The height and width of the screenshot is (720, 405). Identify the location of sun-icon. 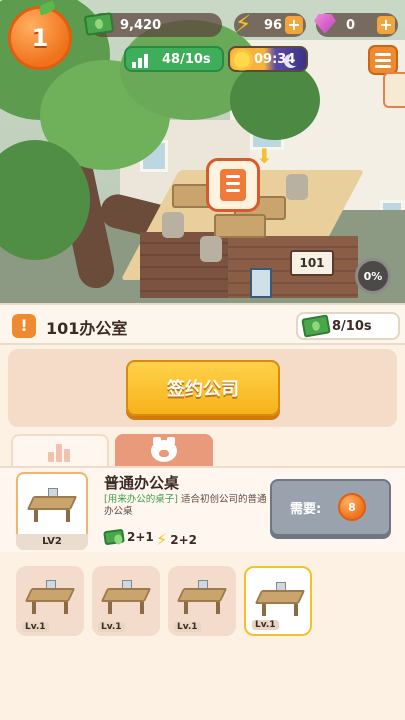
(242, 60).